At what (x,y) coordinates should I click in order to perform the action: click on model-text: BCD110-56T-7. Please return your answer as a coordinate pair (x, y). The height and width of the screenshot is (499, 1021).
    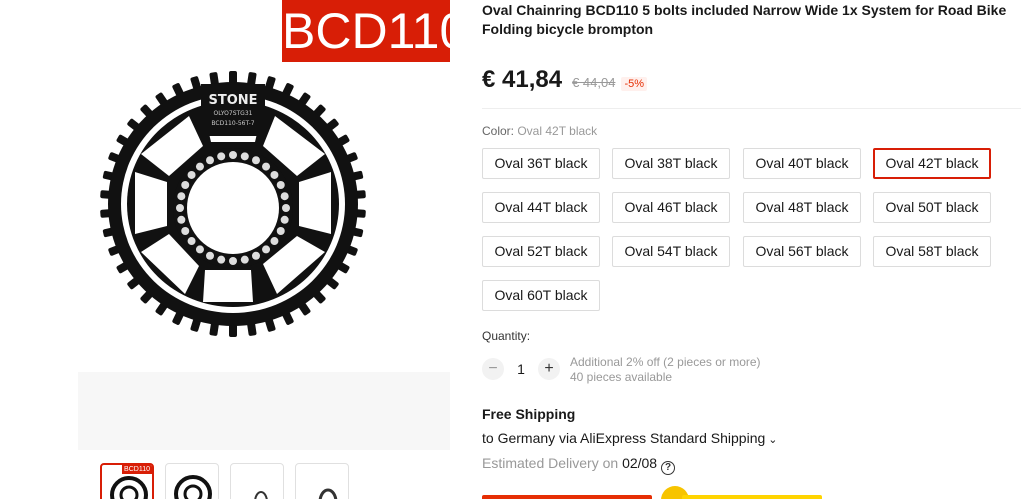
    Looking at the image, I should click on (232, 123).